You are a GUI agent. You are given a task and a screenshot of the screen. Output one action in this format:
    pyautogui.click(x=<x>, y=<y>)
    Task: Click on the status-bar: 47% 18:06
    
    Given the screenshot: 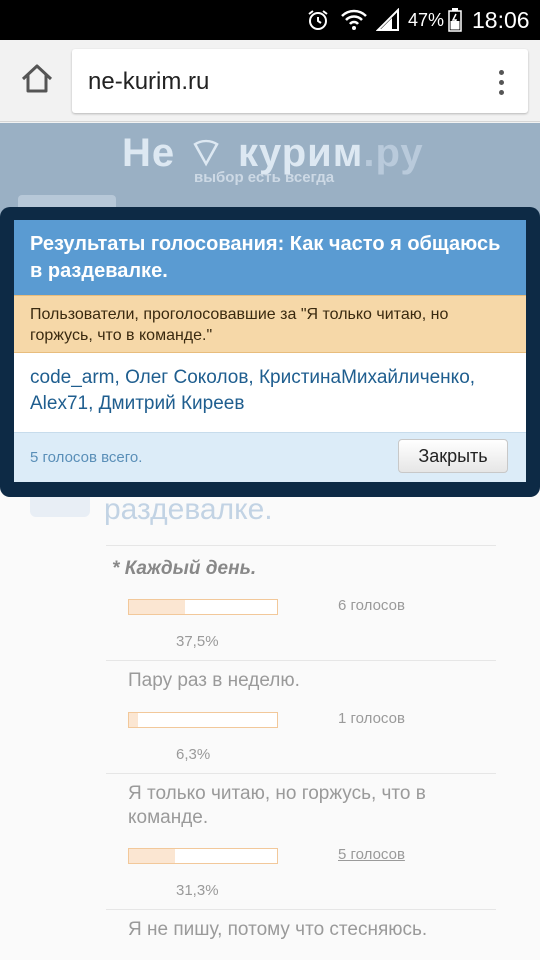 What is the action you would take?
    pyautogui.click(x=270, y=20)
    